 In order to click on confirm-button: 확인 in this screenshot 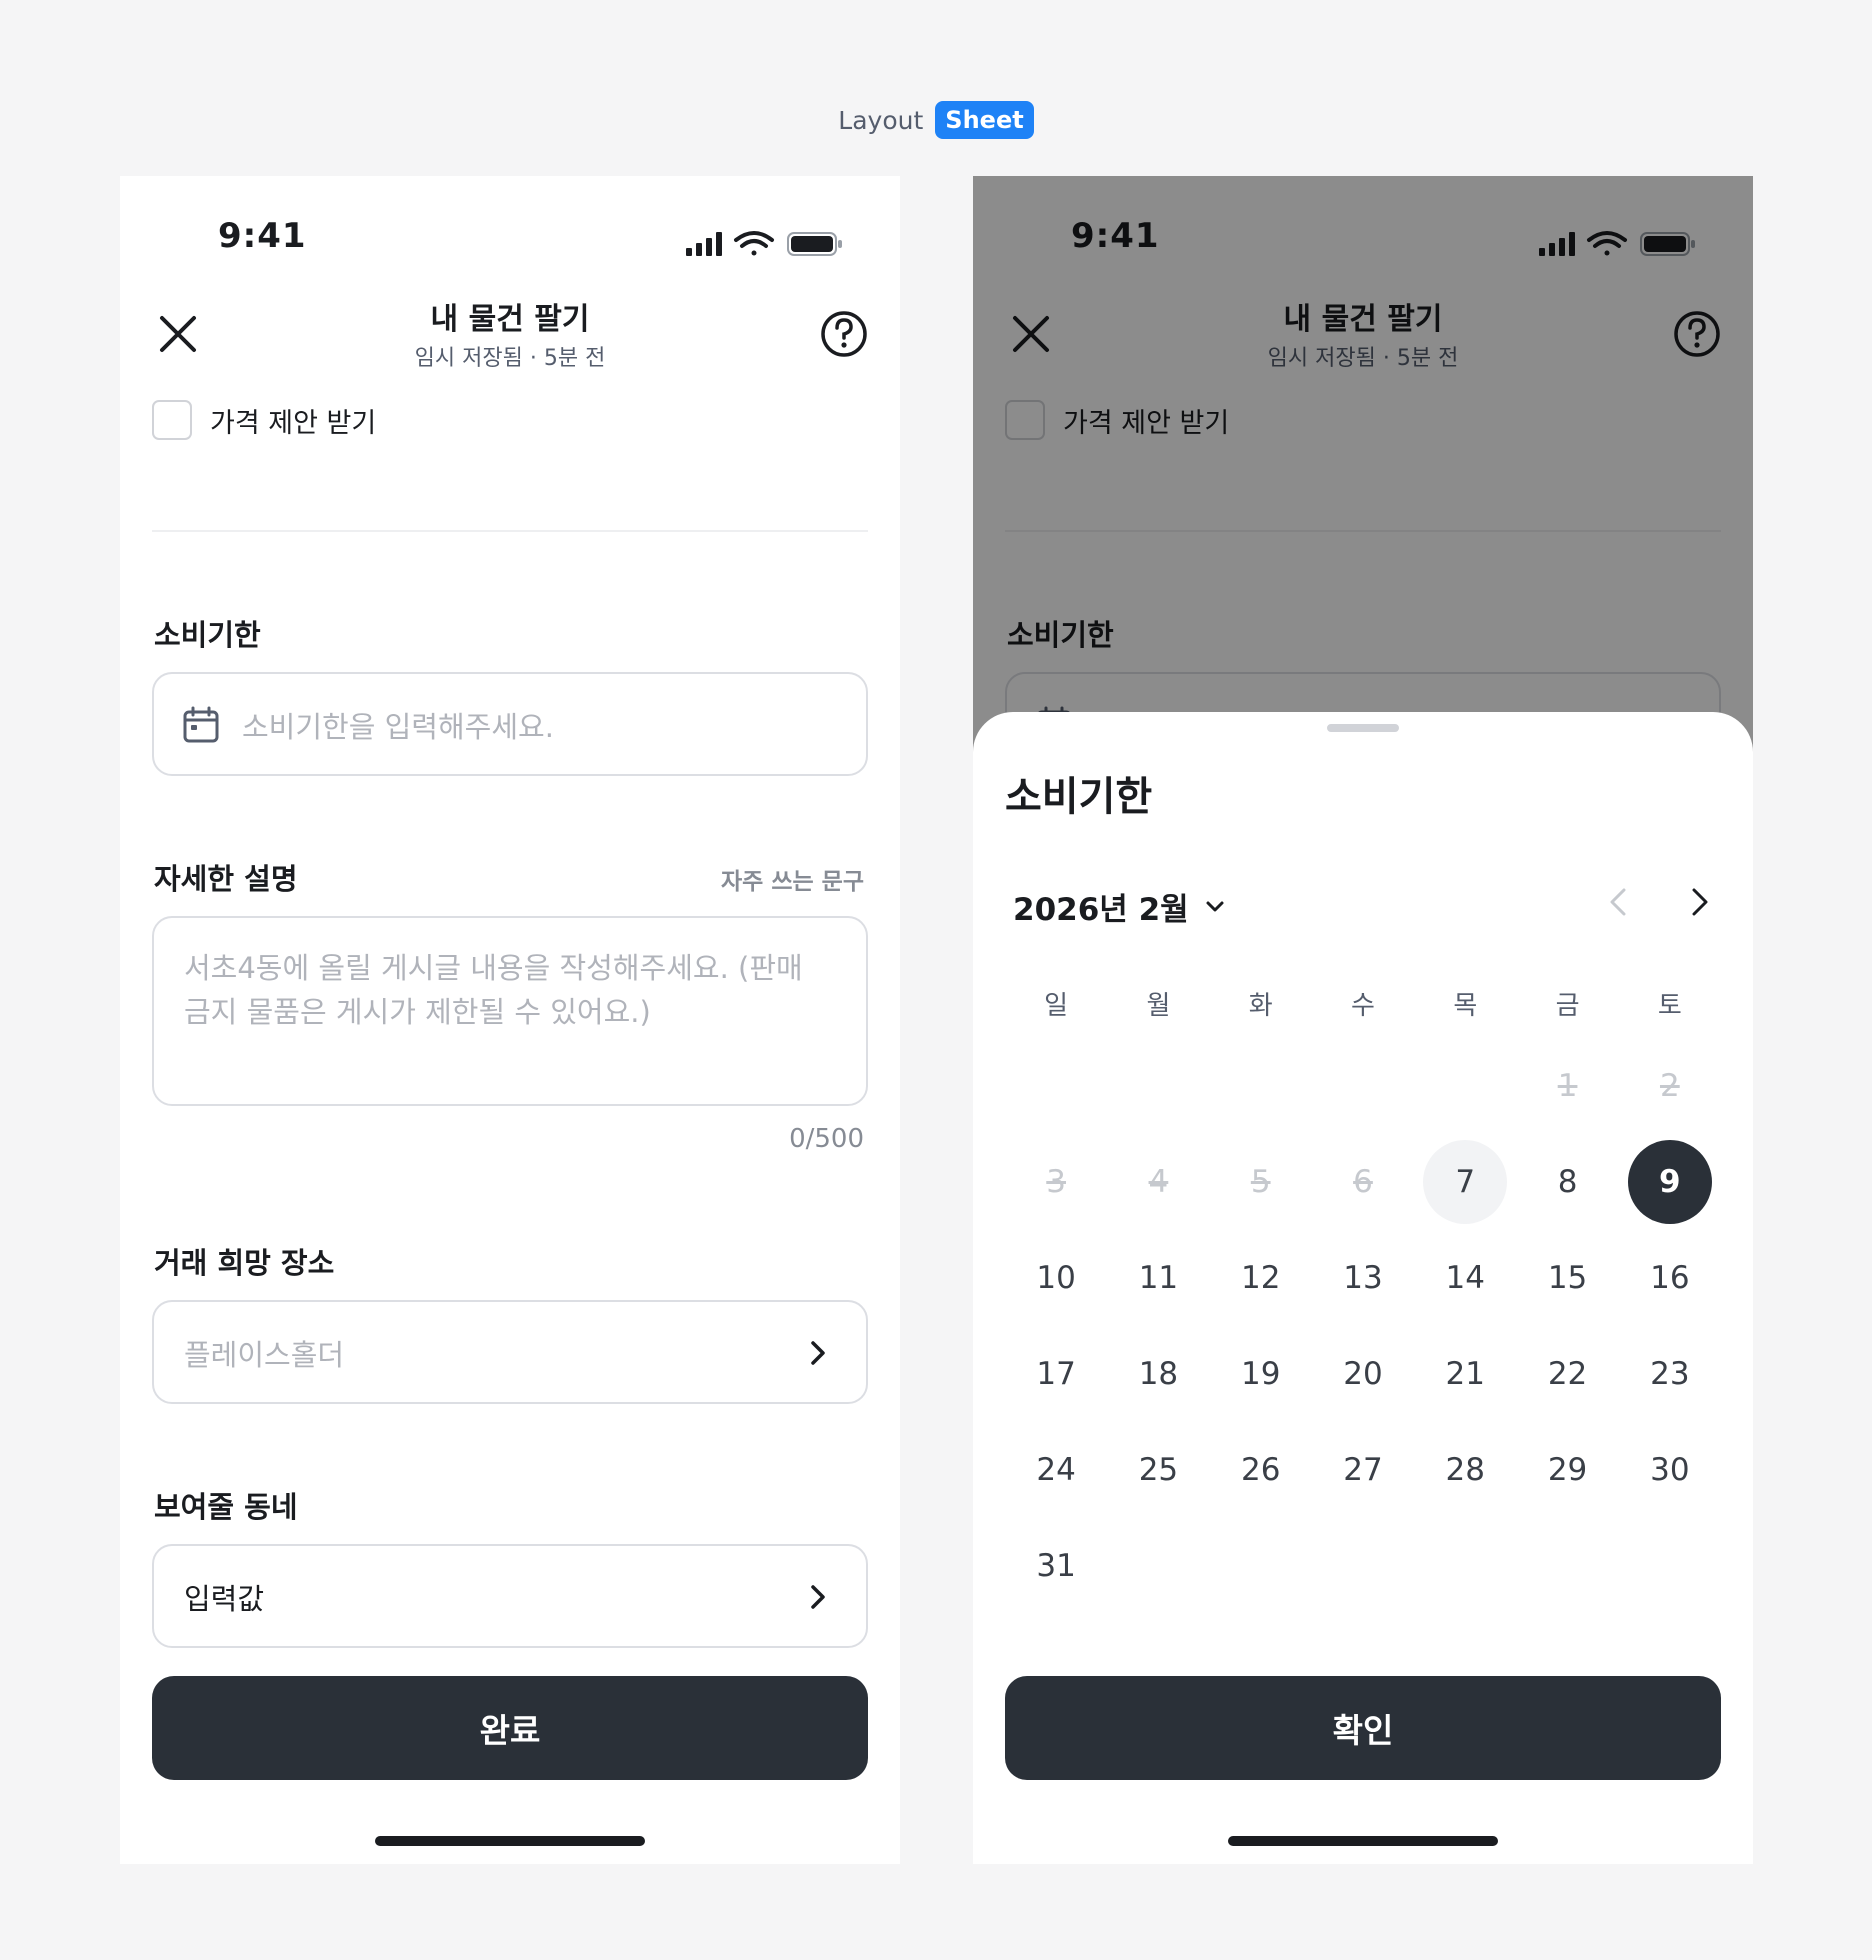, I will do `click(1363, 1728)`.